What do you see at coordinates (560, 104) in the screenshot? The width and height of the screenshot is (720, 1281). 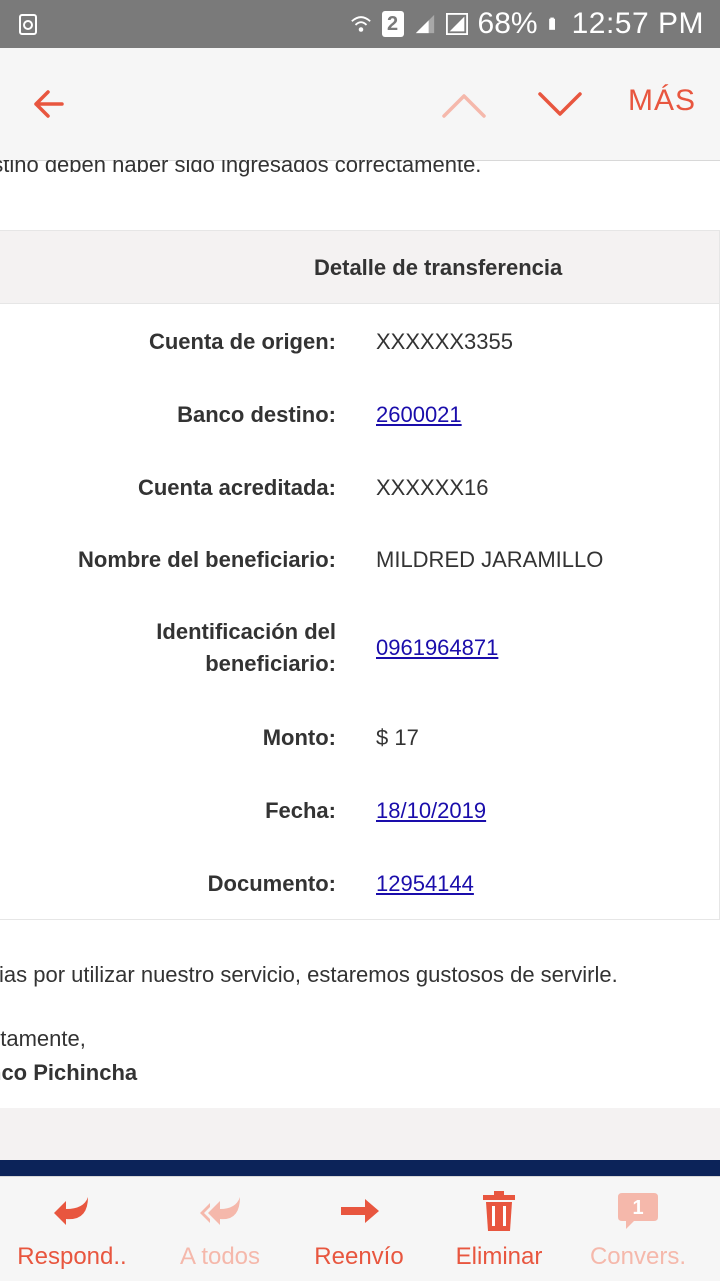 I see `chevron-down-icon` at bounding box center [560, 104].